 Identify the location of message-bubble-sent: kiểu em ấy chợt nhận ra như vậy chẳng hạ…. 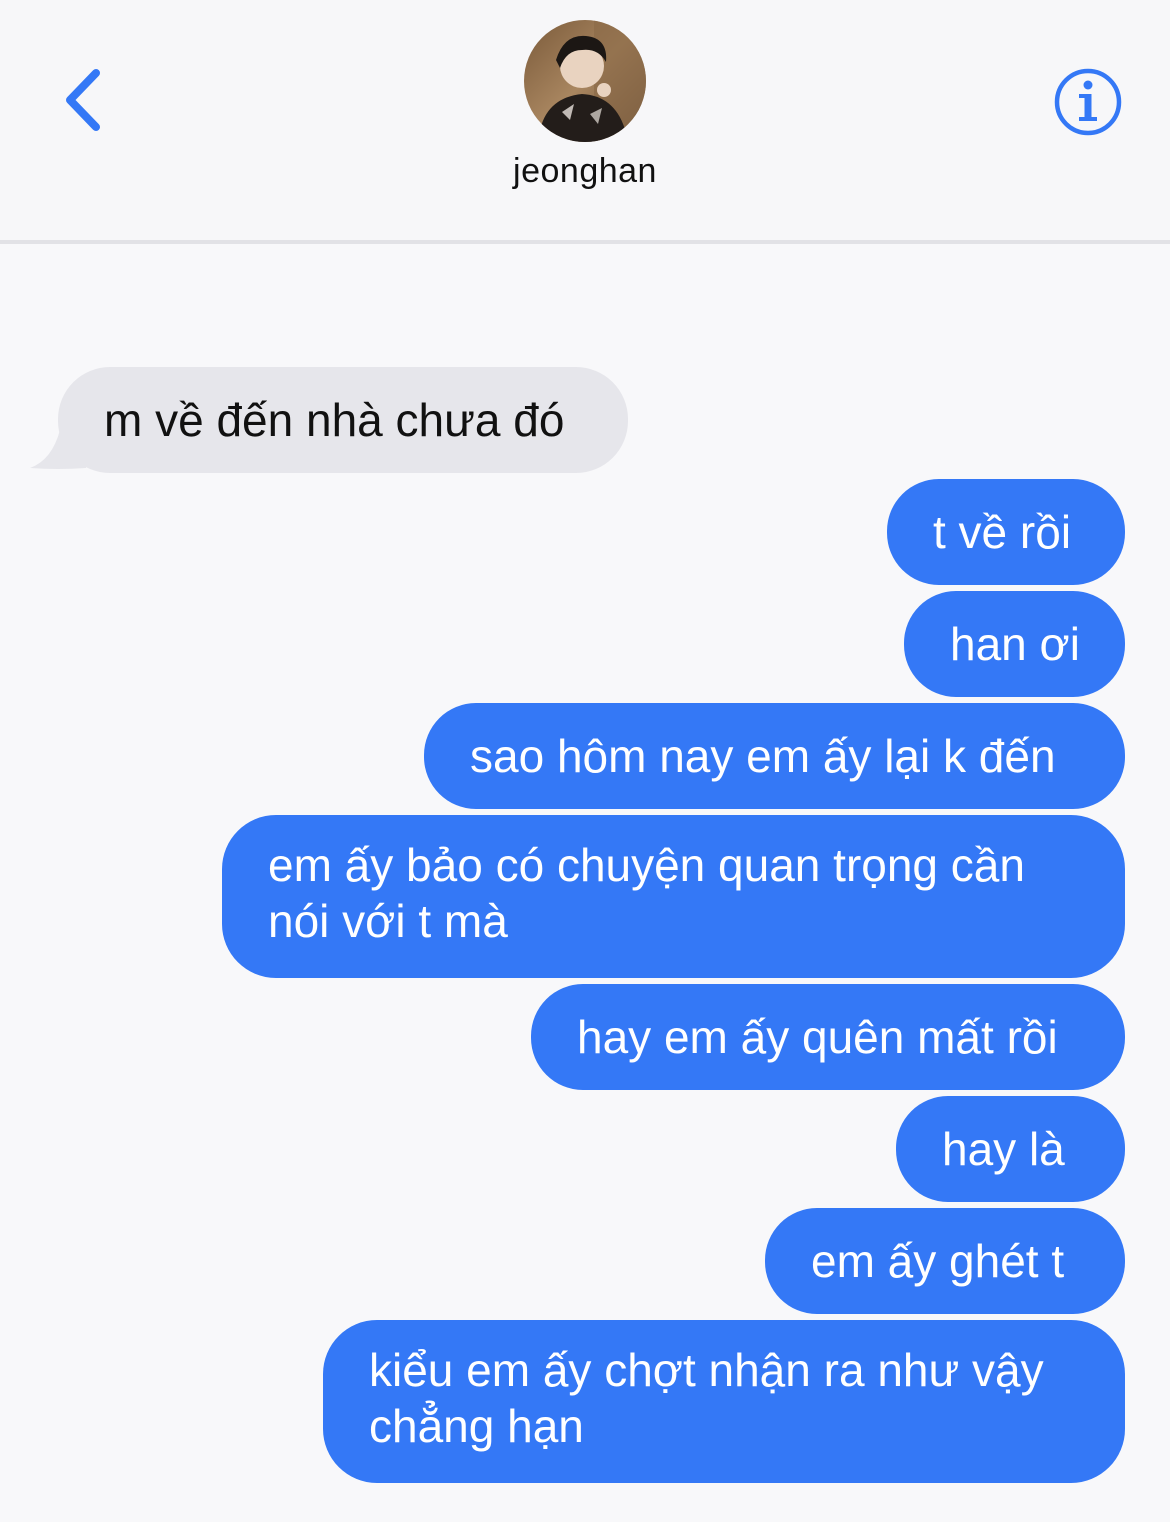
(724, 1401).